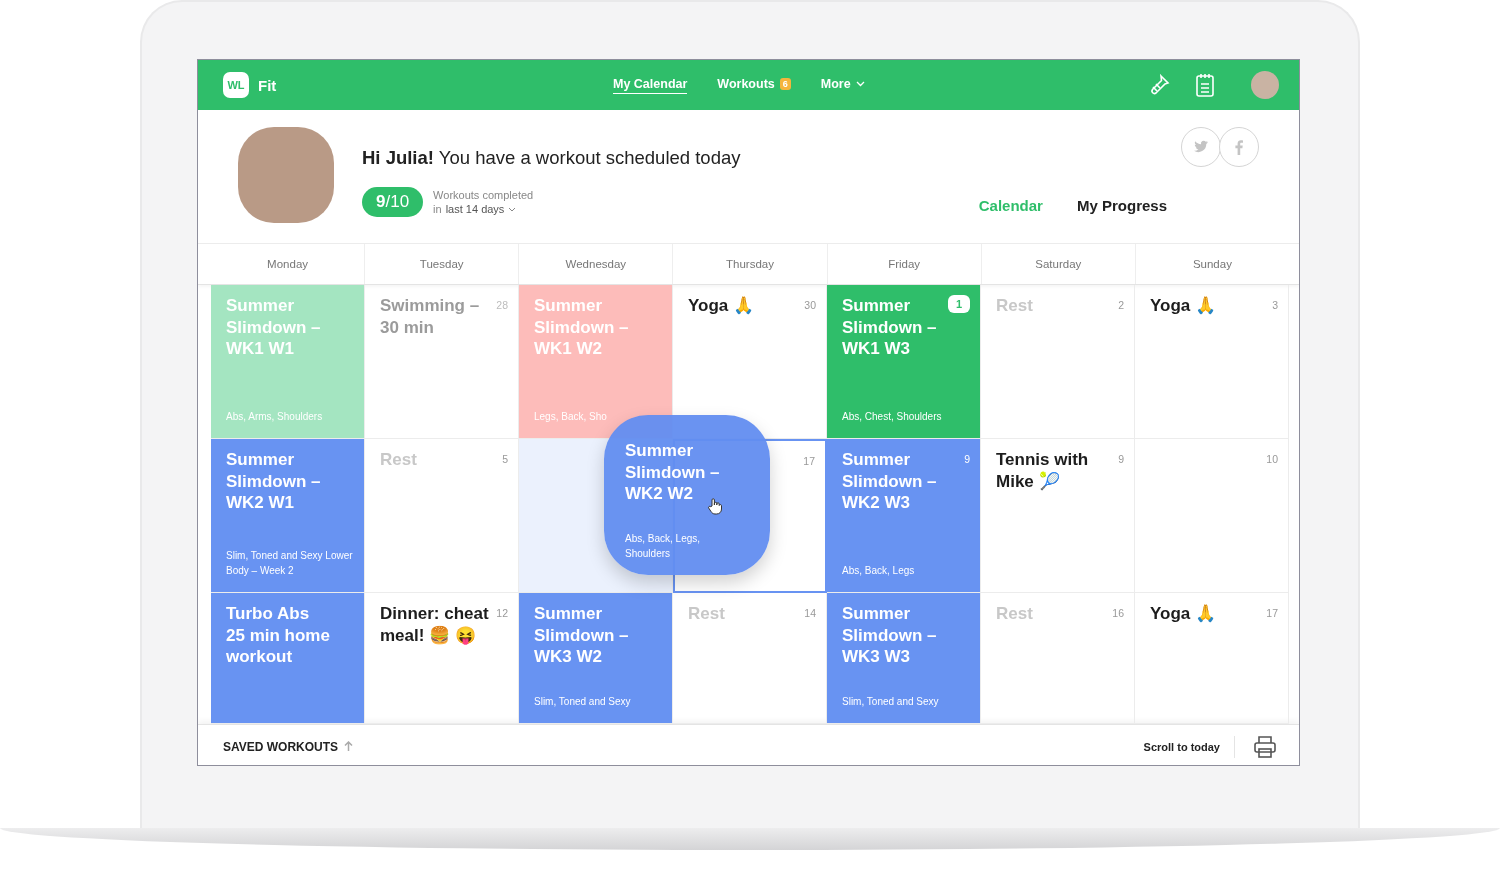  What do you see at coordinates (595, 264) in the screenshot?
I see `weekday-label: Wednesday` at bounding box center [595, 264].